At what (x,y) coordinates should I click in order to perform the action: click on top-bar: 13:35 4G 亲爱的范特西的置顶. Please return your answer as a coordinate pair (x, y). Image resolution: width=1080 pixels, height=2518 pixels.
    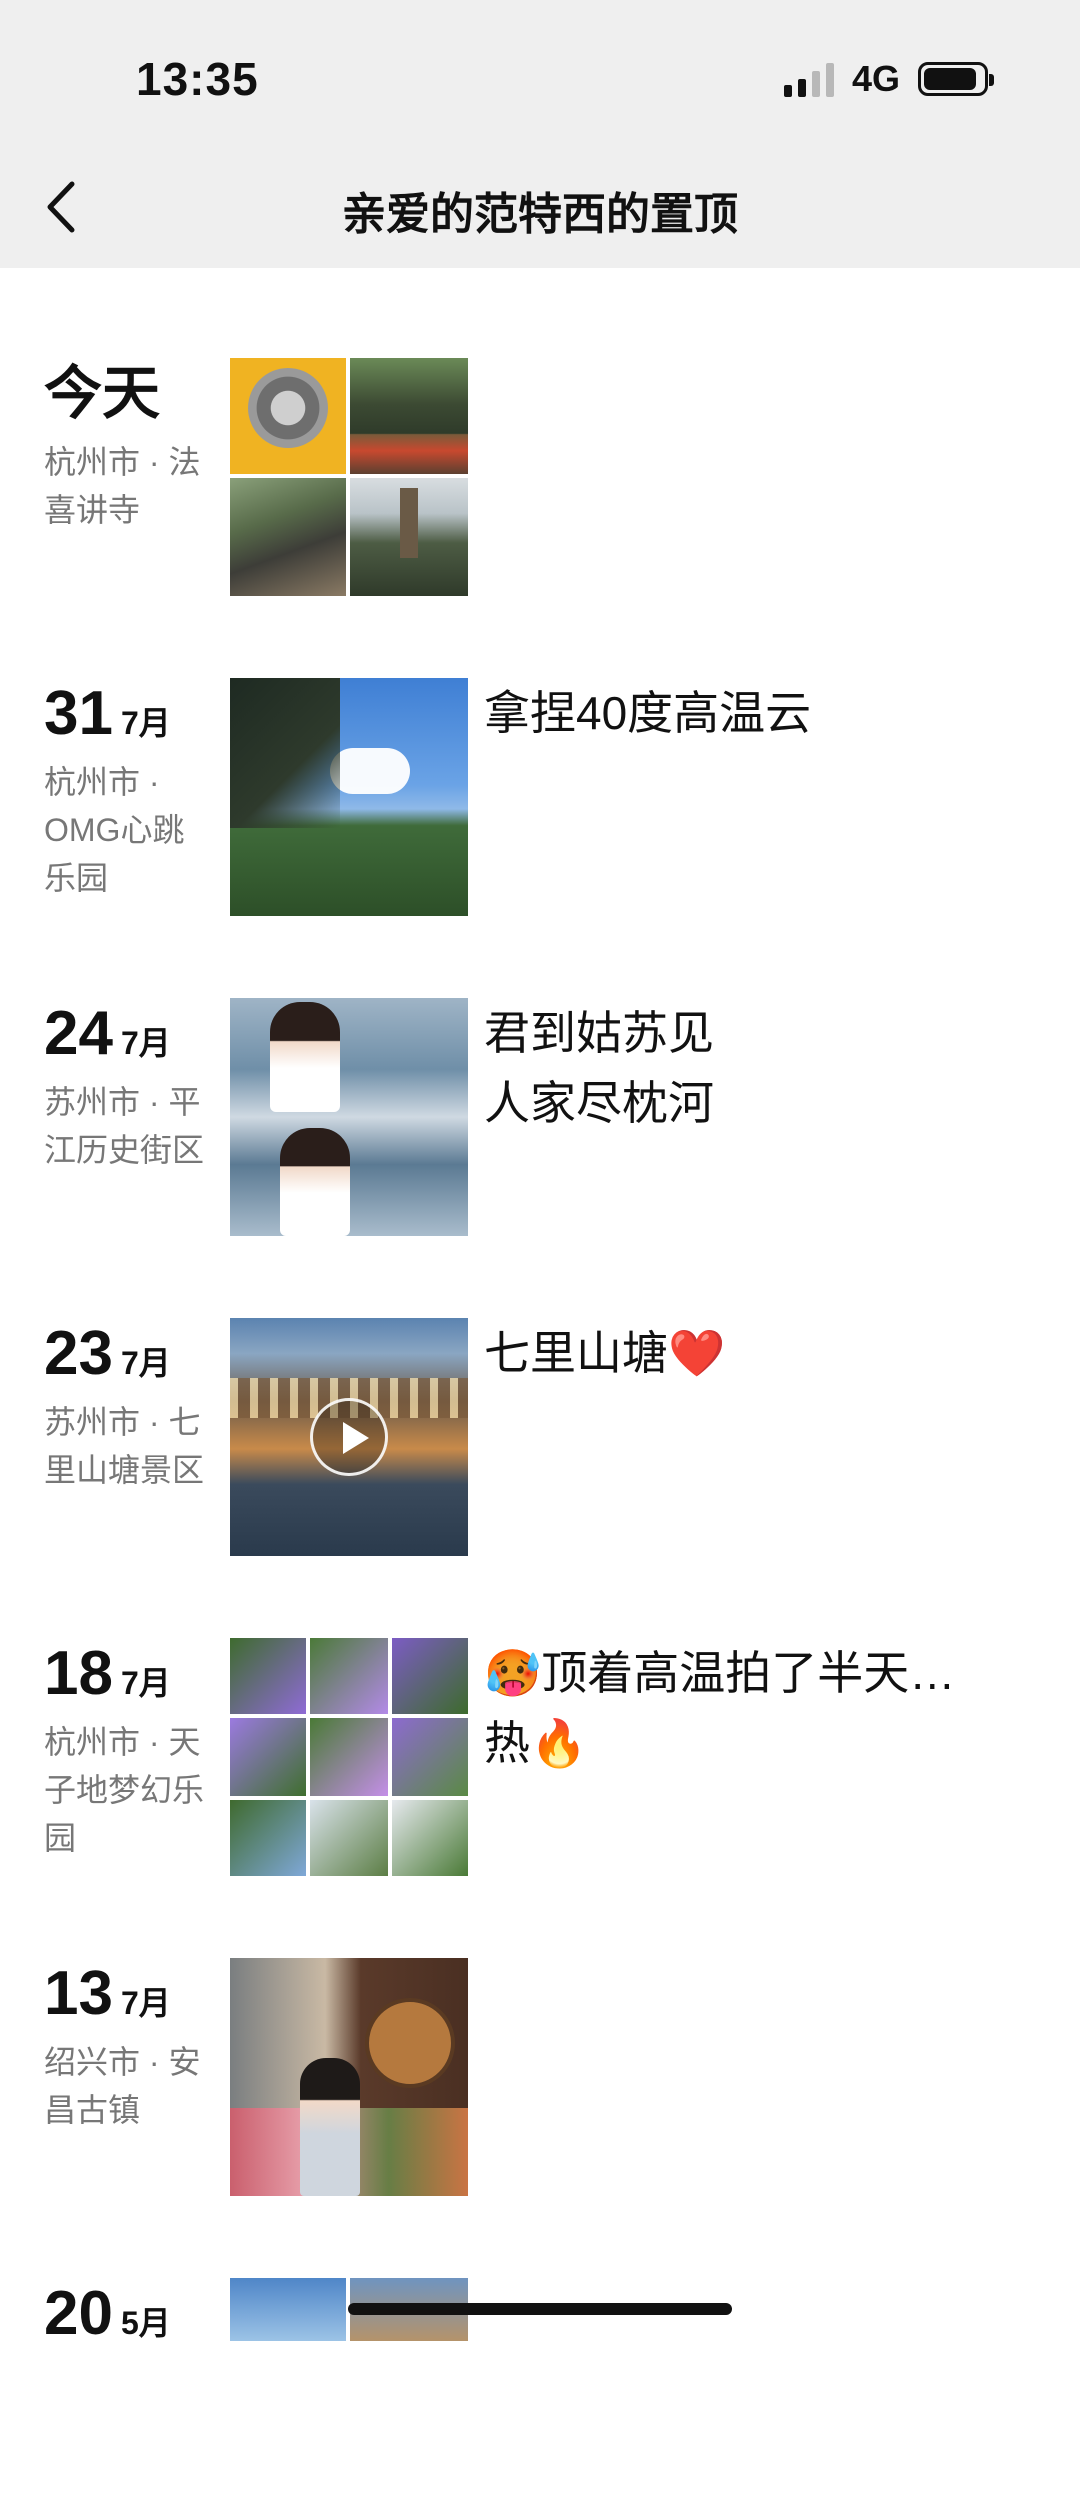
    Looking at the image, I should click on (540, 134).